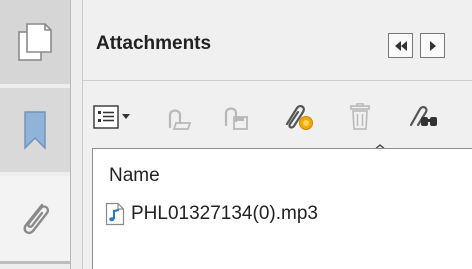  I want to click on save-attachment-icon, so click(236, 118).